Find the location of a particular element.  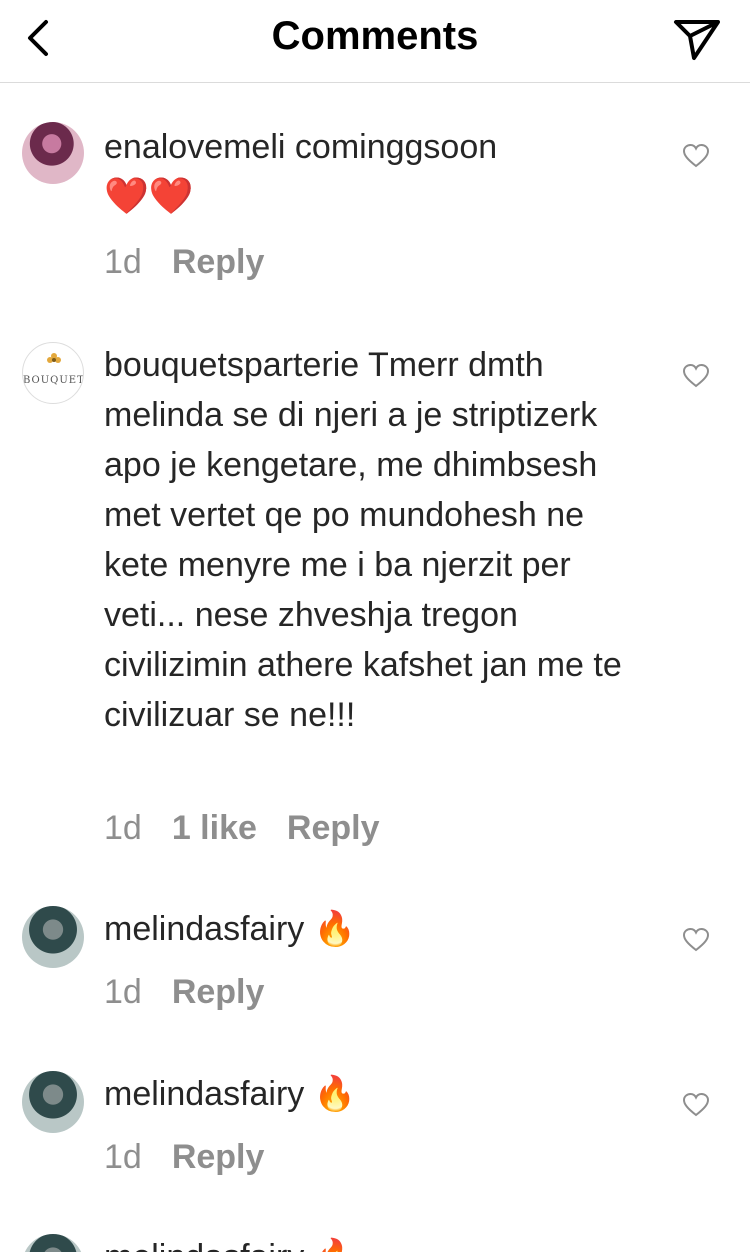

like-count: 1 like is located at coordinates (214, 828).